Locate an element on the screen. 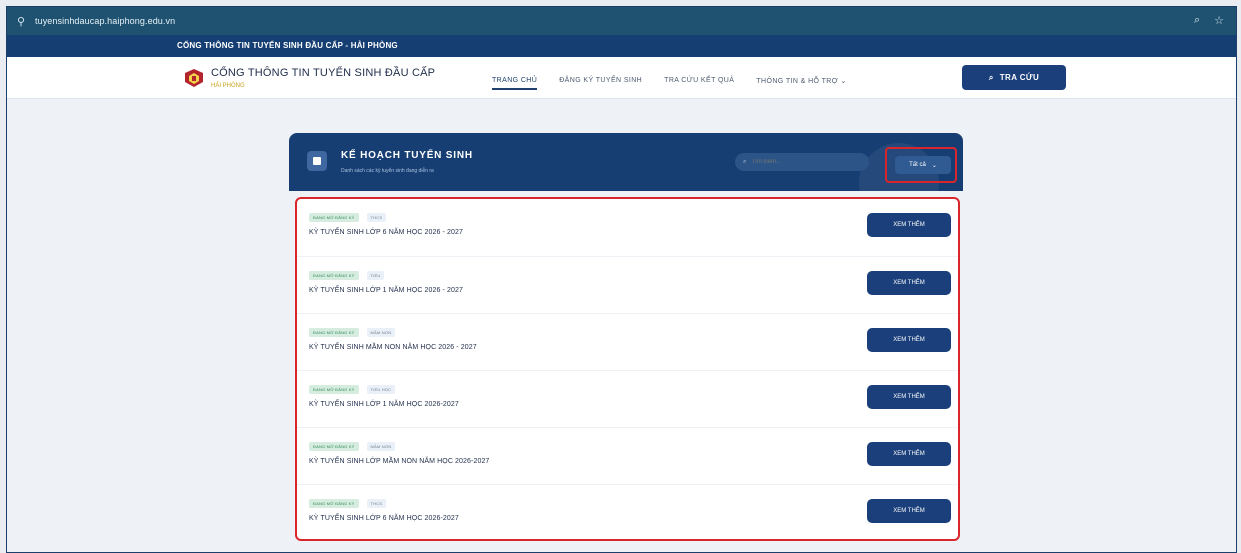 The image size is (1241, 553). filter-dropdown: Tất cả ⌄ is located at coordinates (923, 165).